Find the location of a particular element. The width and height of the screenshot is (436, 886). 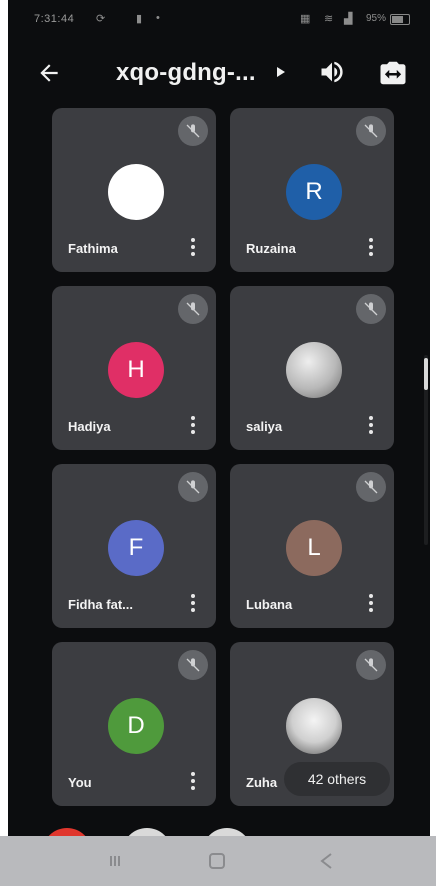

caret-right-icon is located at coordinates (281, 72).